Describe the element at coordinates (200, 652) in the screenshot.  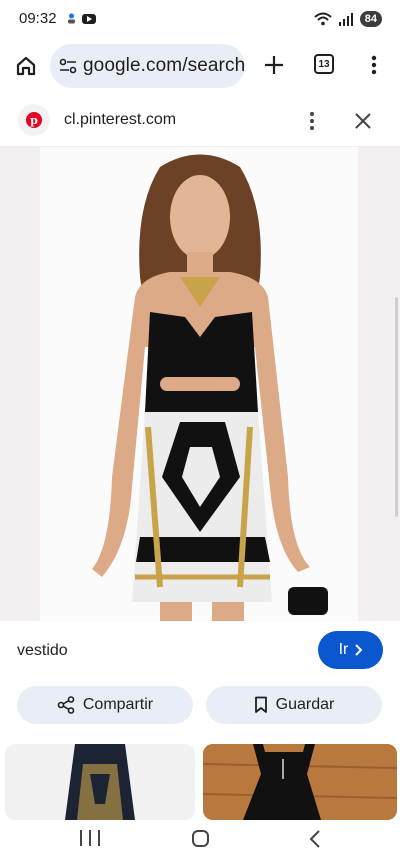
I see `result-caption-row: vestido Ir` at that location.